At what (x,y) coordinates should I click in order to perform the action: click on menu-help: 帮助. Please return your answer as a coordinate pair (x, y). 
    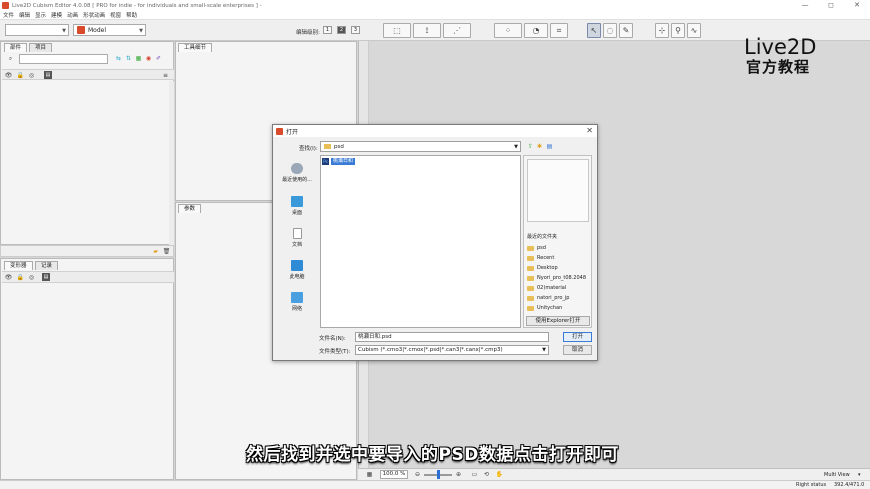
    Looking at the image, I should click on (131, 15).